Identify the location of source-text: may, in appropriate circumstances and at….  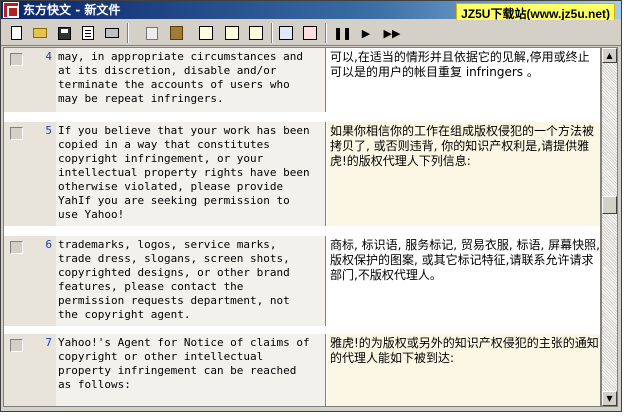
(191, 80).